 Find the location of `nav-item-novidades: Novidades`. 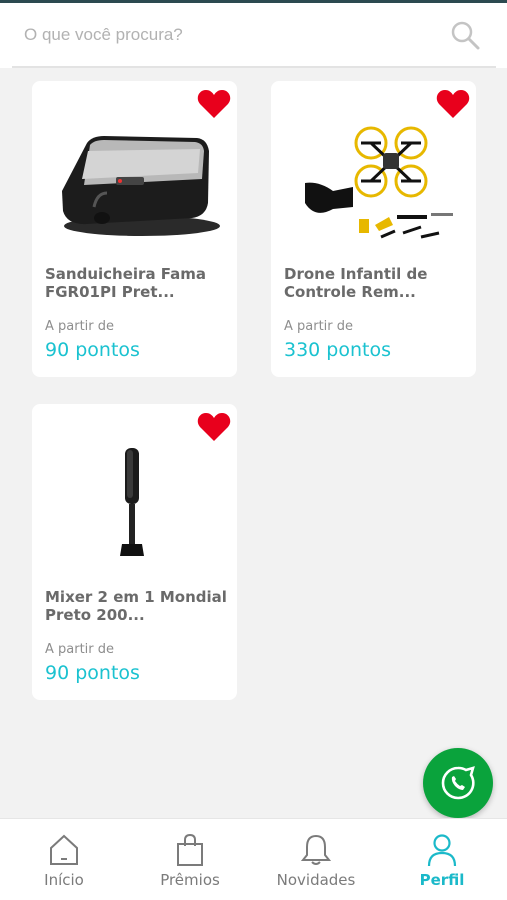

nav-item-novidades: Novidades is located at coordinates (316, 859).